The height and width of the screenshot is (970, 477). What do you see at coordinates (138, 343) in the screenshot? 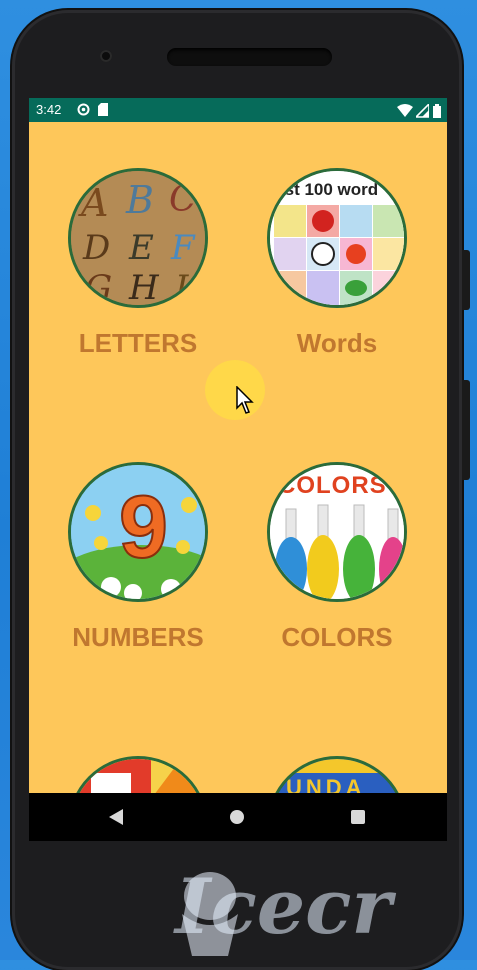
I see `tile-label-letters: LETTERS` at bounding box center [138, 343].